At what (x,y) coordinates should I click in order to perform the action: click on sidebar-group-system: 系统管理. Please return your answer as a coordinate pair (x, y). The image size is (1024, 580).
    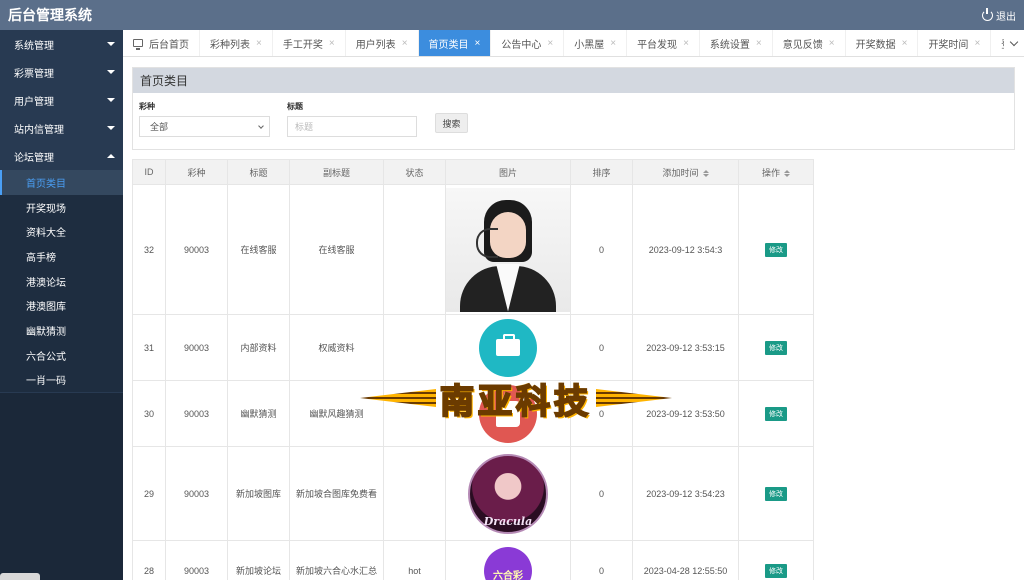
    Looking at the image, I should click on (61, 44).